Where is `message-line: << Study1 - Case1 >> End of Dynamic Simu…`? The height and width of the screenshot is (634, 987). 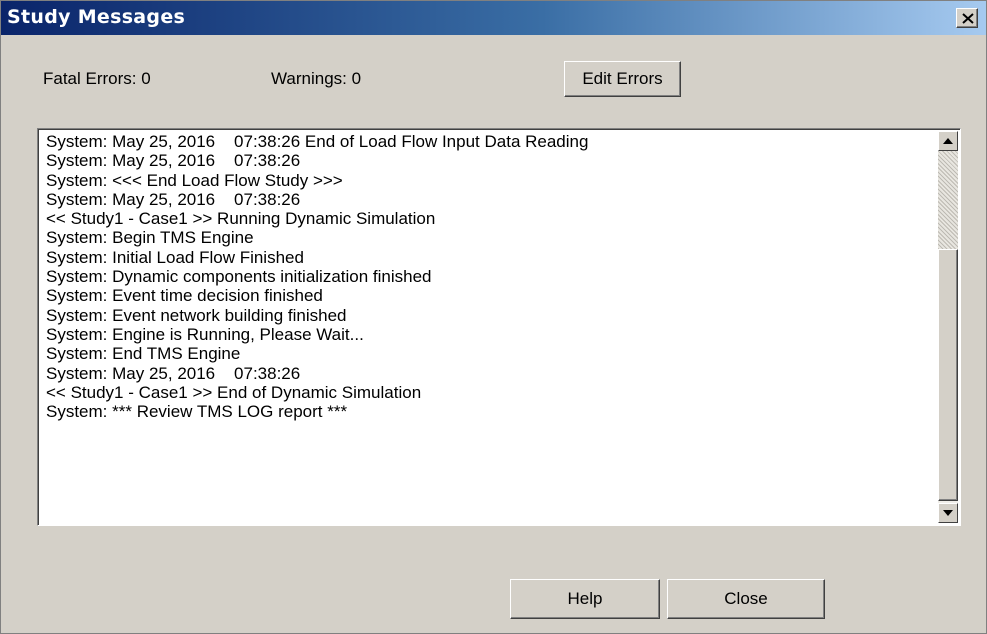
message-line: << Study1 - Case1 >> End of Dynamic Simu… is located at coordinates (234, 392).